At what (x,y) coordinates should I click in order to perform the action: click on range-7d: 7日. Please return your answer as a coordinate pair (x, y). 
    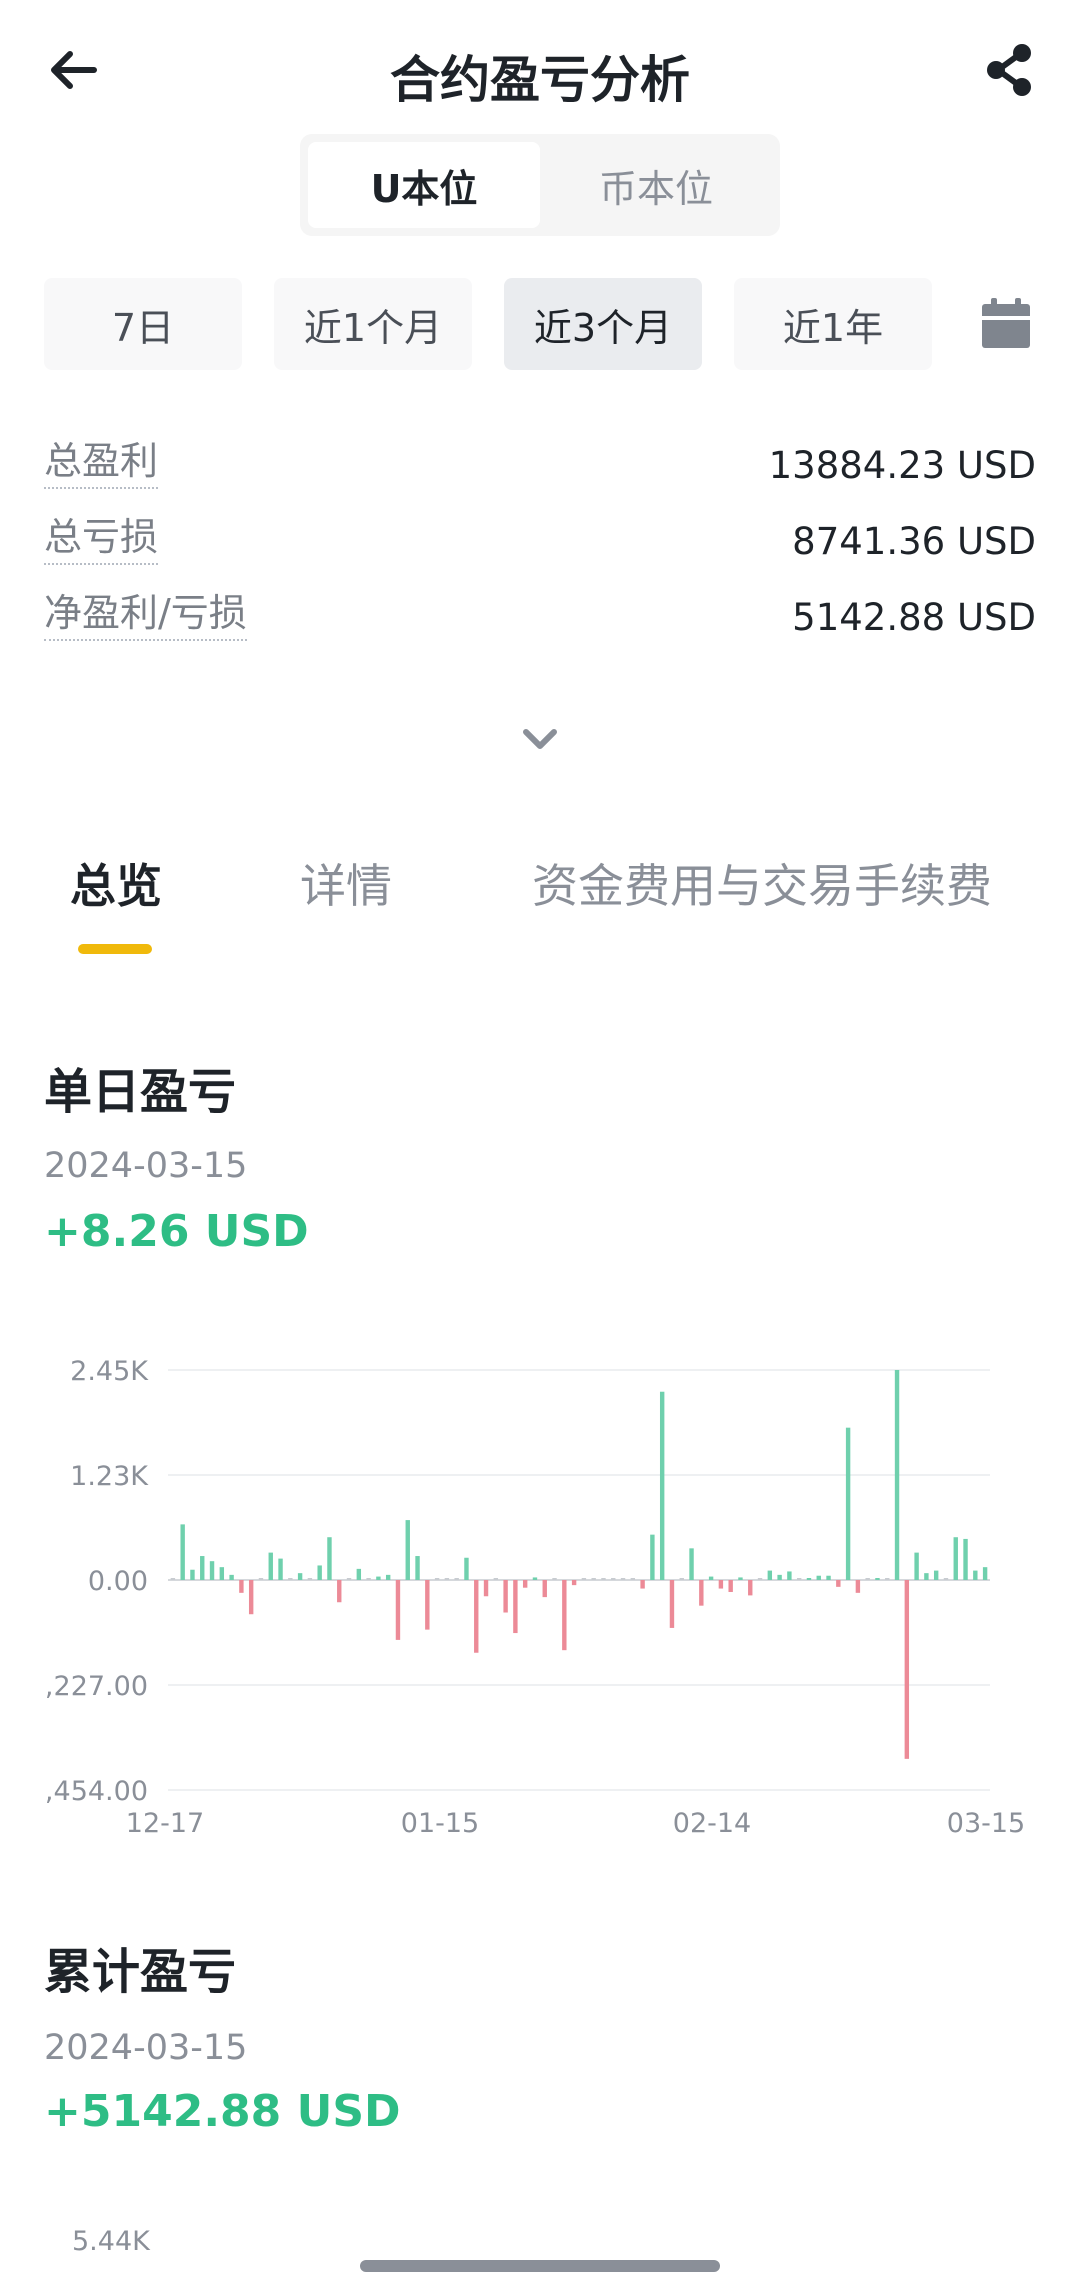
    Looking at the image, I should click on (143, 324).